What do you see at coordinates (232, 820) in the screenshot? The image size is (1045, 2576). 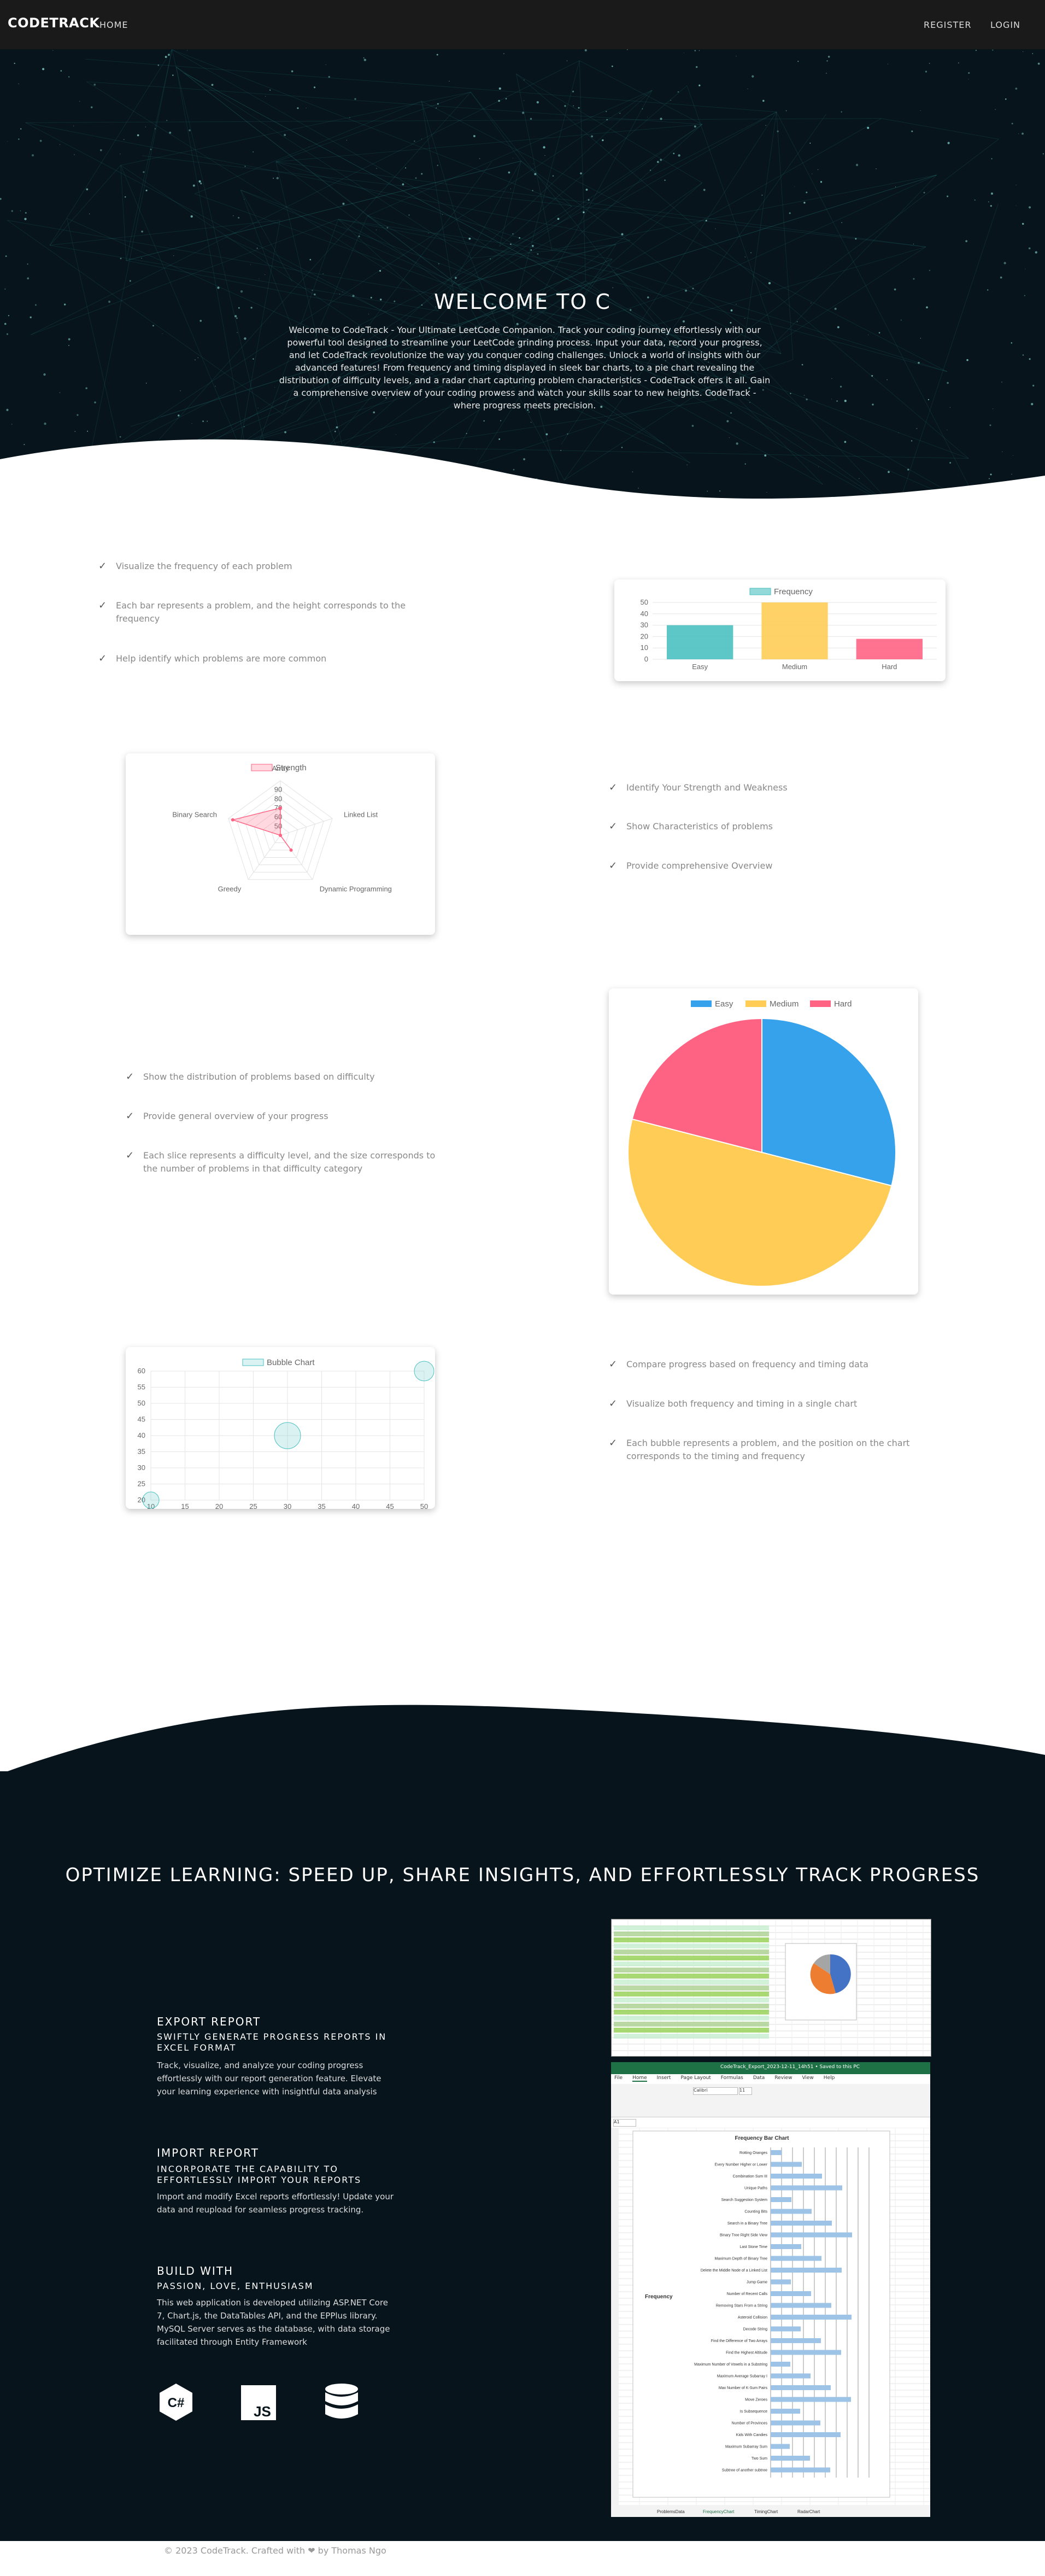 I see `radar-point` at bounding box center [232, 820].